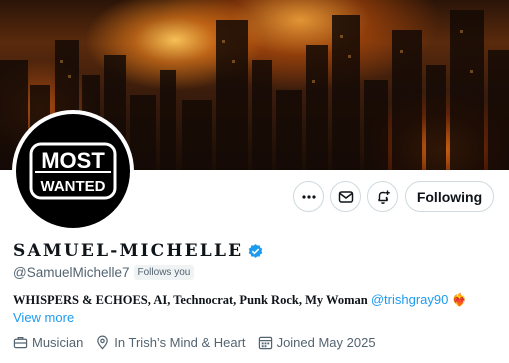 This screenshot has width=509, height=363. I want to click on more-icon, so click(308, 196).